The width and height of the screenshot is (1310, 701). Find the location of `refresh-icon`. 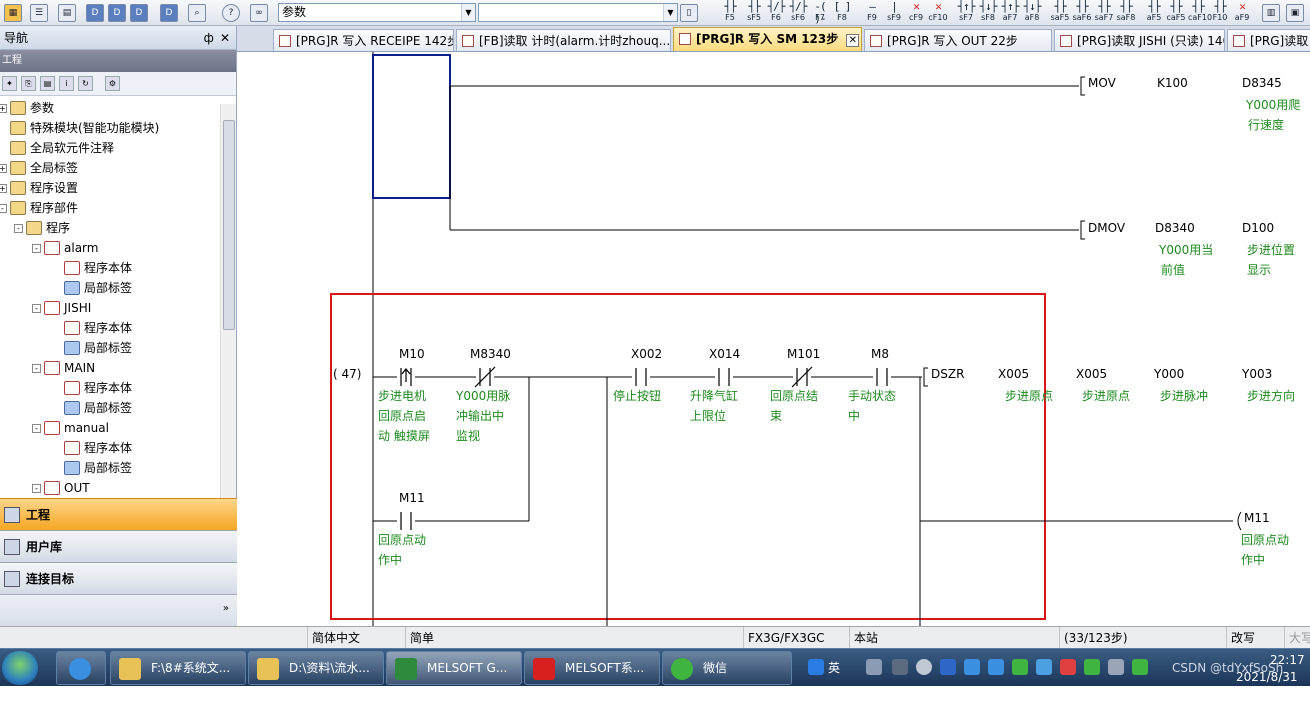

refresh-icon is located at coordinates (924, 667).